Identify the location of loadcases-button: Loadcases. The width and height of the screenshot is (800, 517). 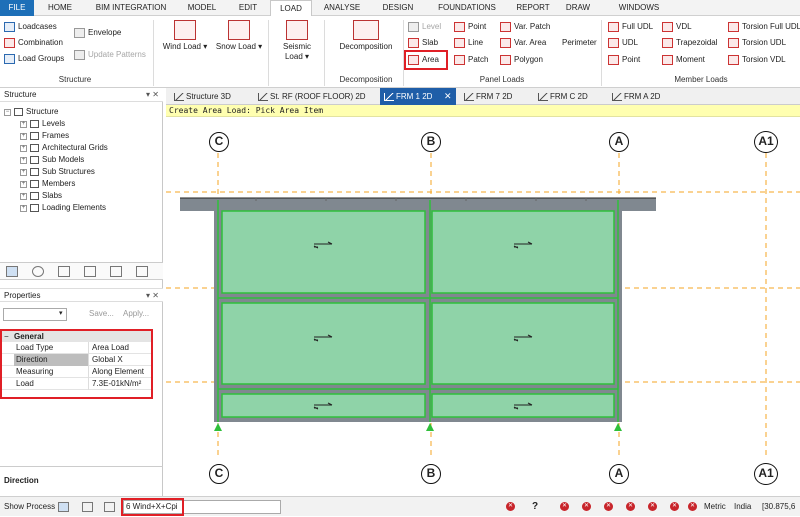
(30, 27).